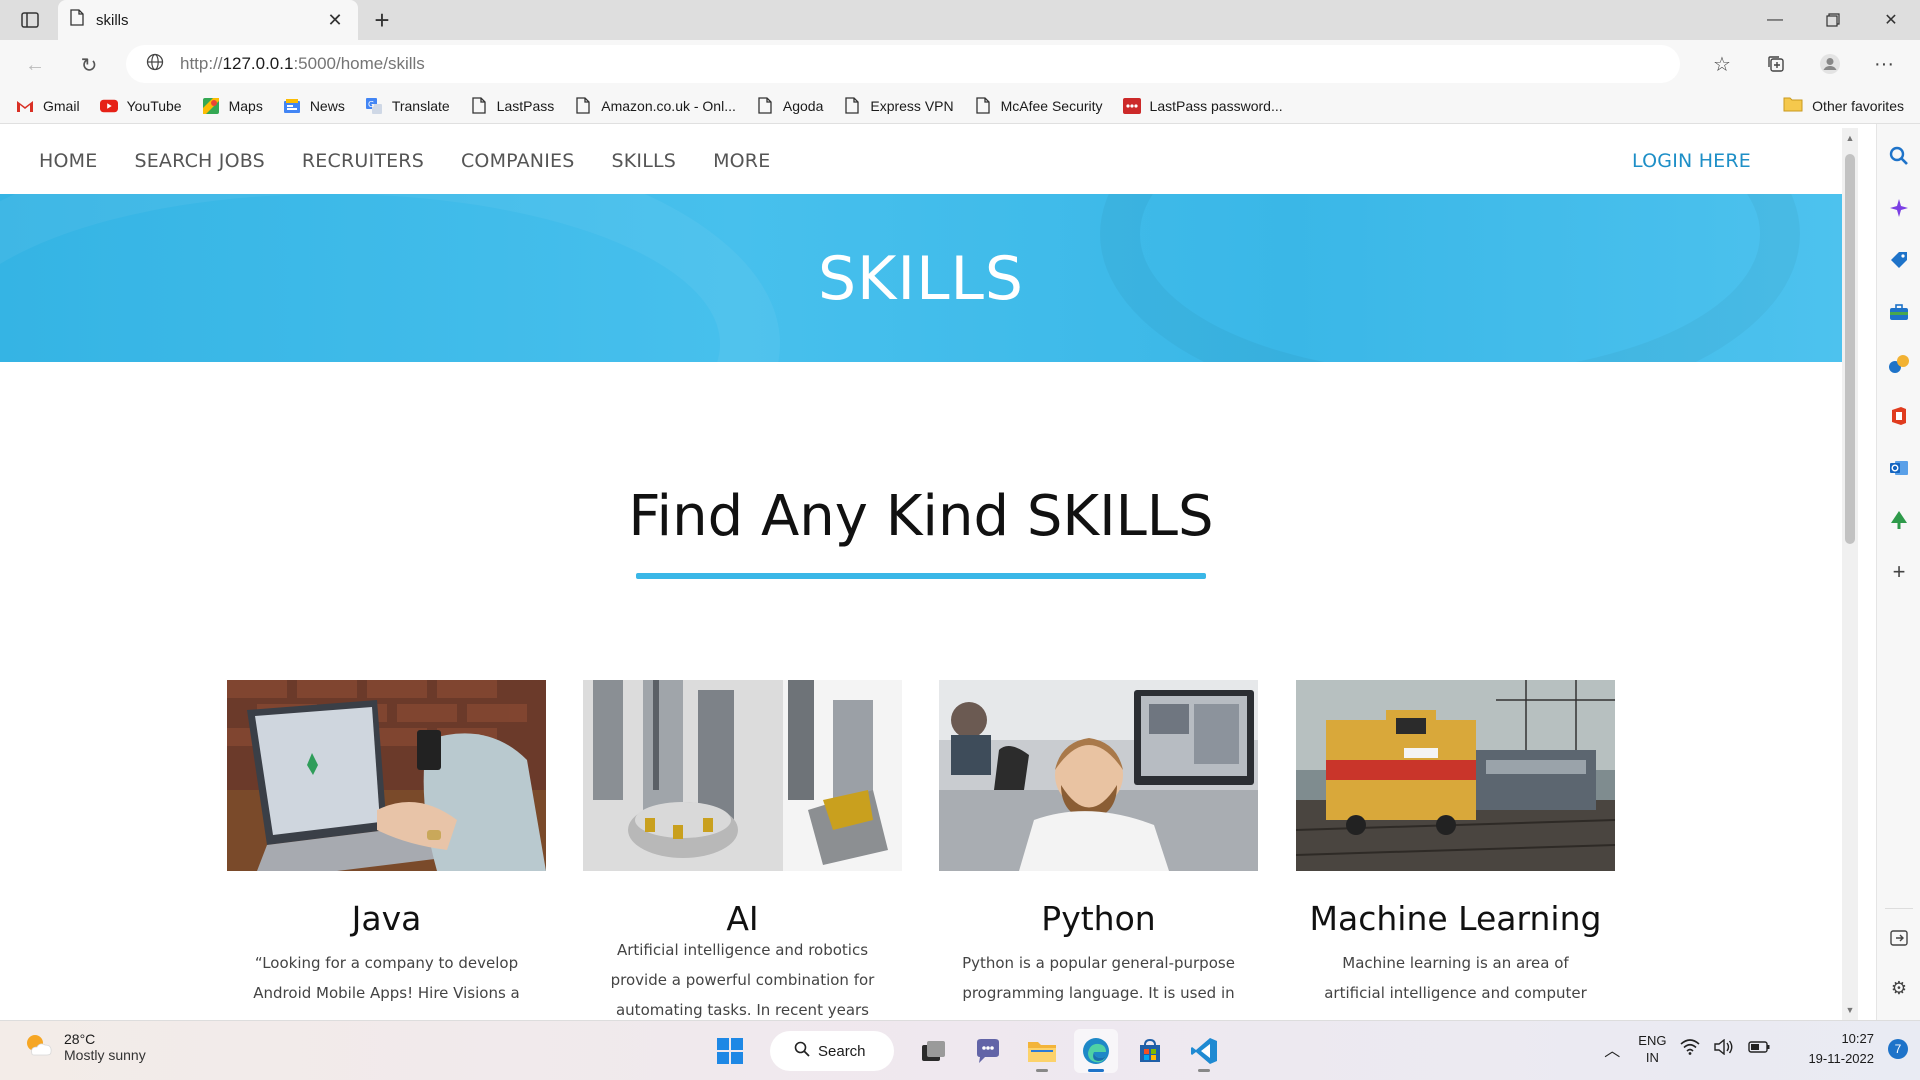  I want to click on favorites-star-icon: ☆, so click(1722, 64).